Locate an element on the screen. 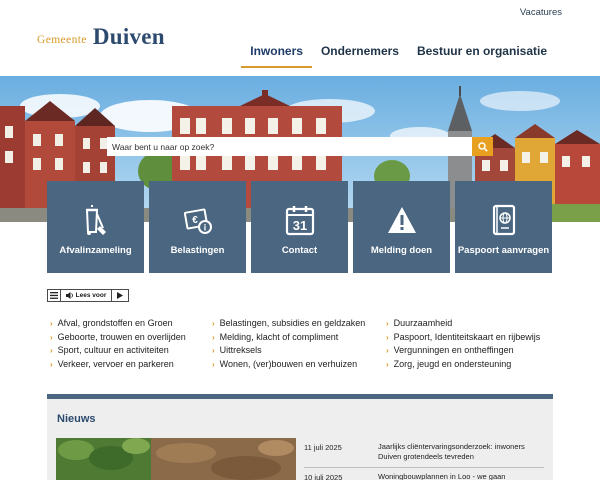  tile-contact: 31 Contact is located at coordinates (299, 227).